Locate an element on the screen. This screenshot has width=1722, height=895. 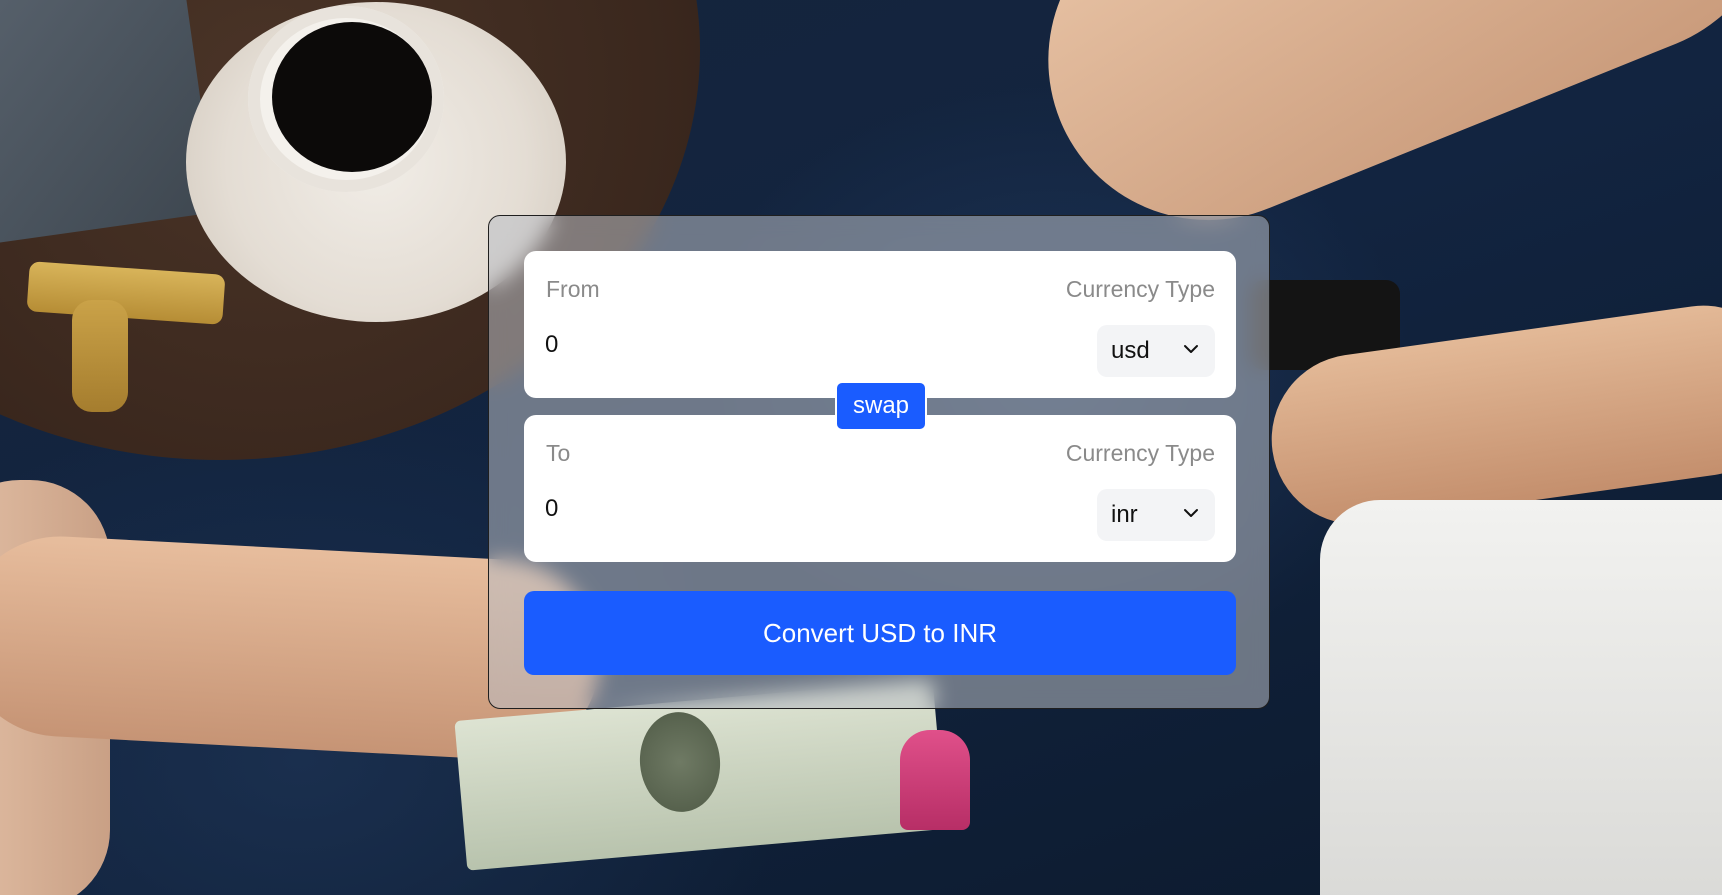
swap-button: swap is located at coordinates (881, 406).